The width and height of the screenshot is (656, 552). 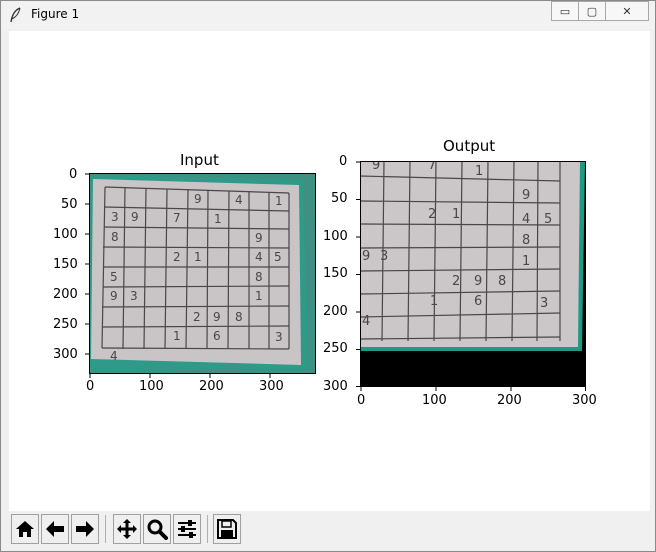 What do you see at coordinates (343, 161) in the screenshot?
I see `output-ytick: 0` at bounding box center [343, 161].